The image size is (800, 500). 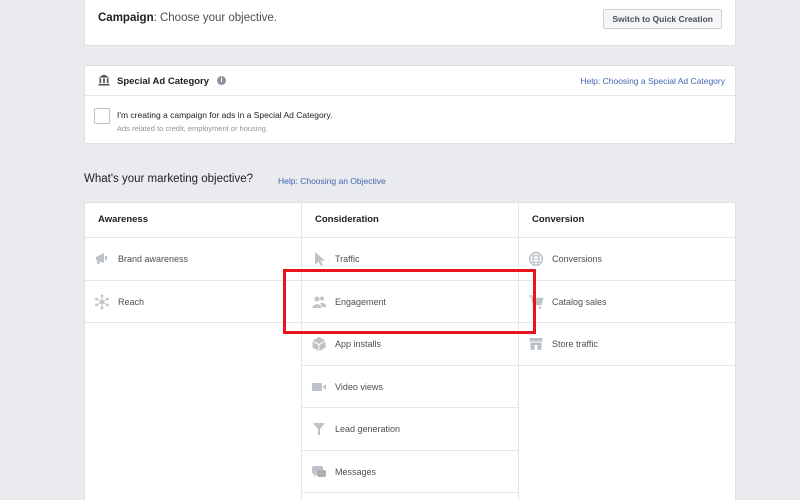 I want to click on special-ad-category-title: Special Ad Category, so click(x=163, y=81).